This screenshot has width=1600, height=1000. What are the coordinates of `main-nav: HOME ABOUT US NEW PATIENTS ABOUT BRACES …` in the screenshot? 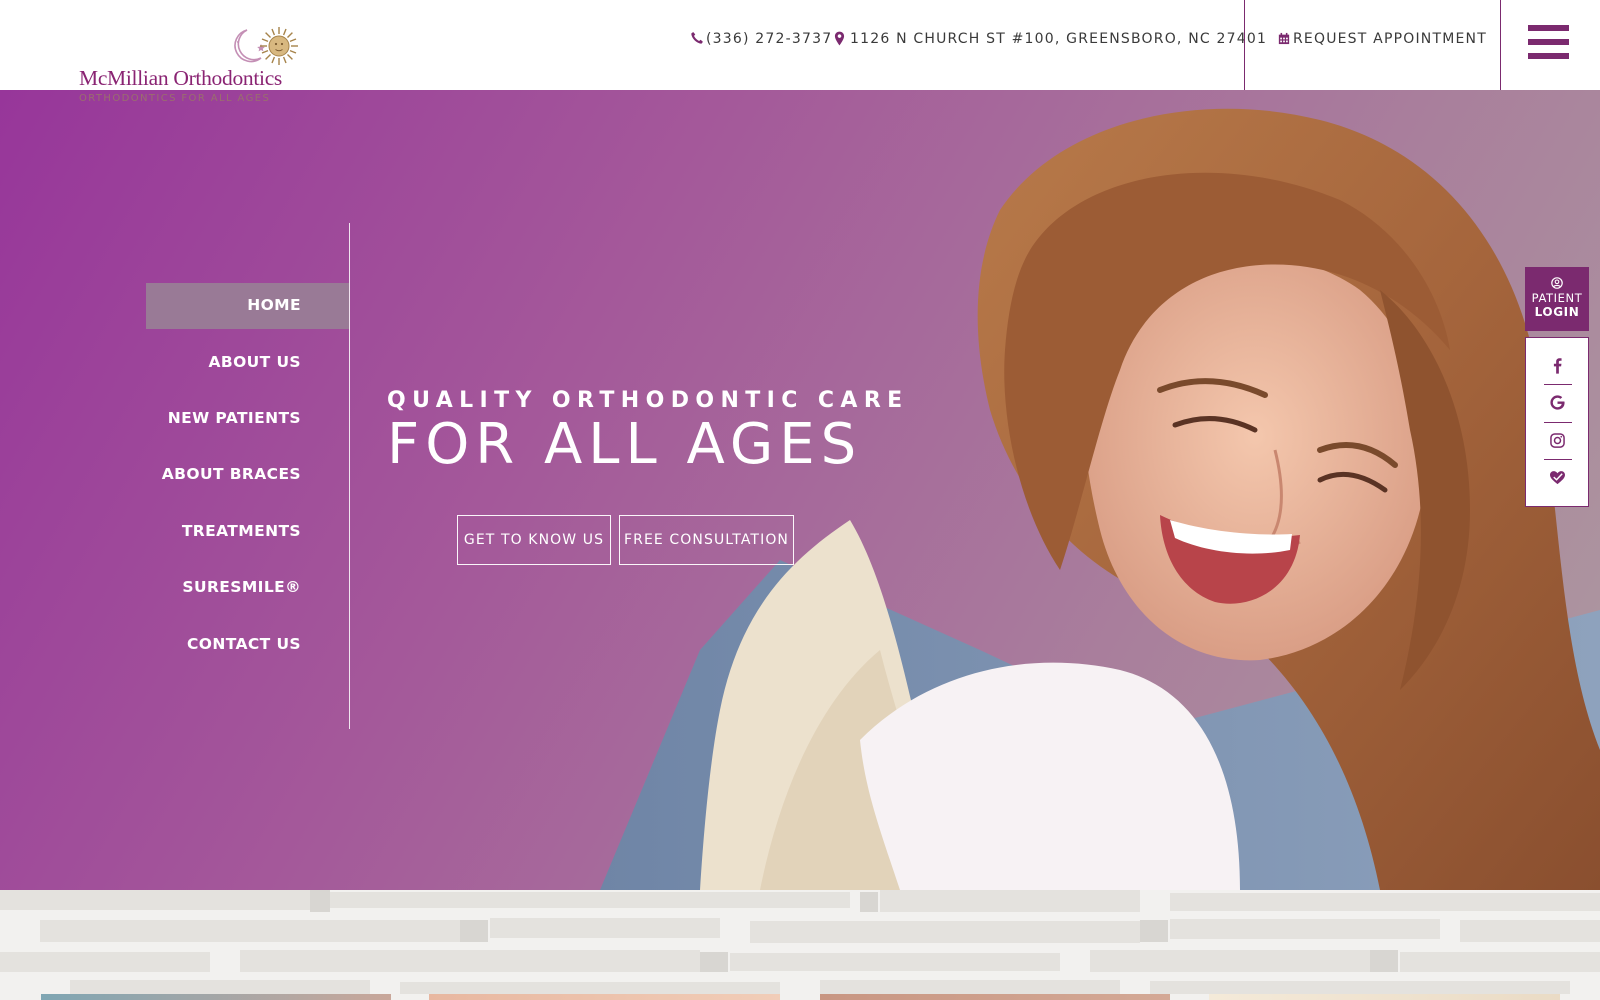 It's located at (248, 476).